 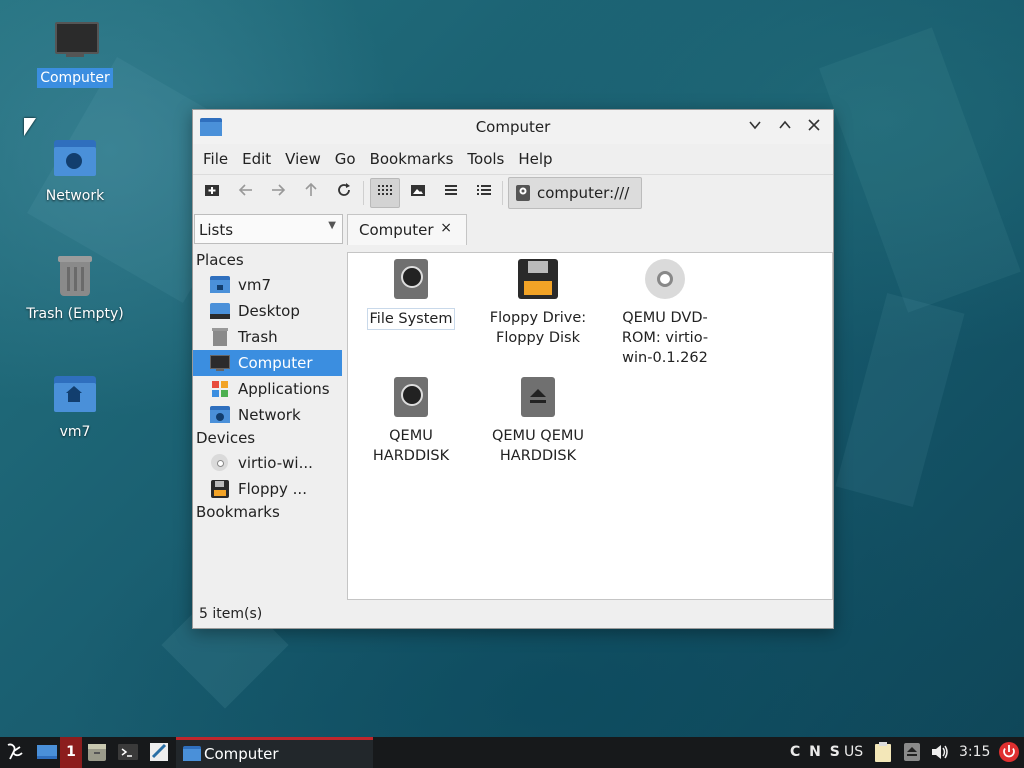 I want to click on bookmarks-header: Bookmarks, so click(x=238, y=512).